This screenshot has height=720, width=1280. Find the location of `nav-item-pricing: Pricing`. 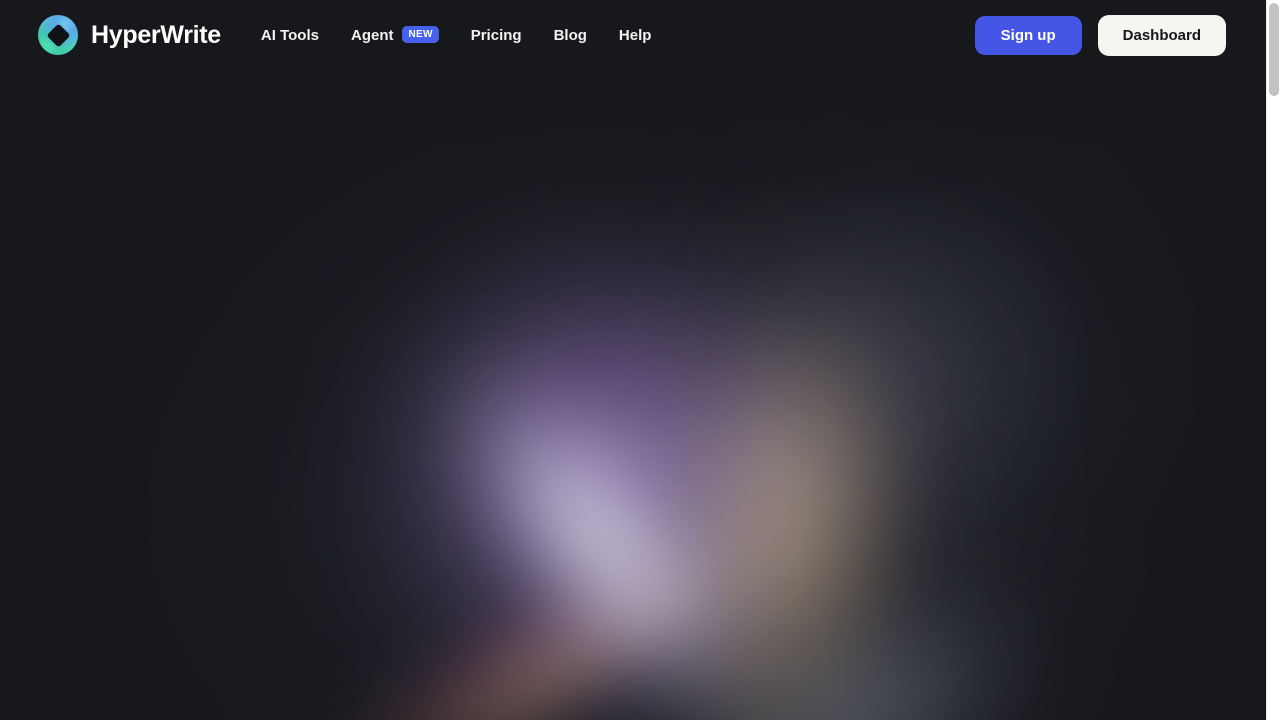

nav-item-pricing: Pricing is located at coordinates (496, 35).